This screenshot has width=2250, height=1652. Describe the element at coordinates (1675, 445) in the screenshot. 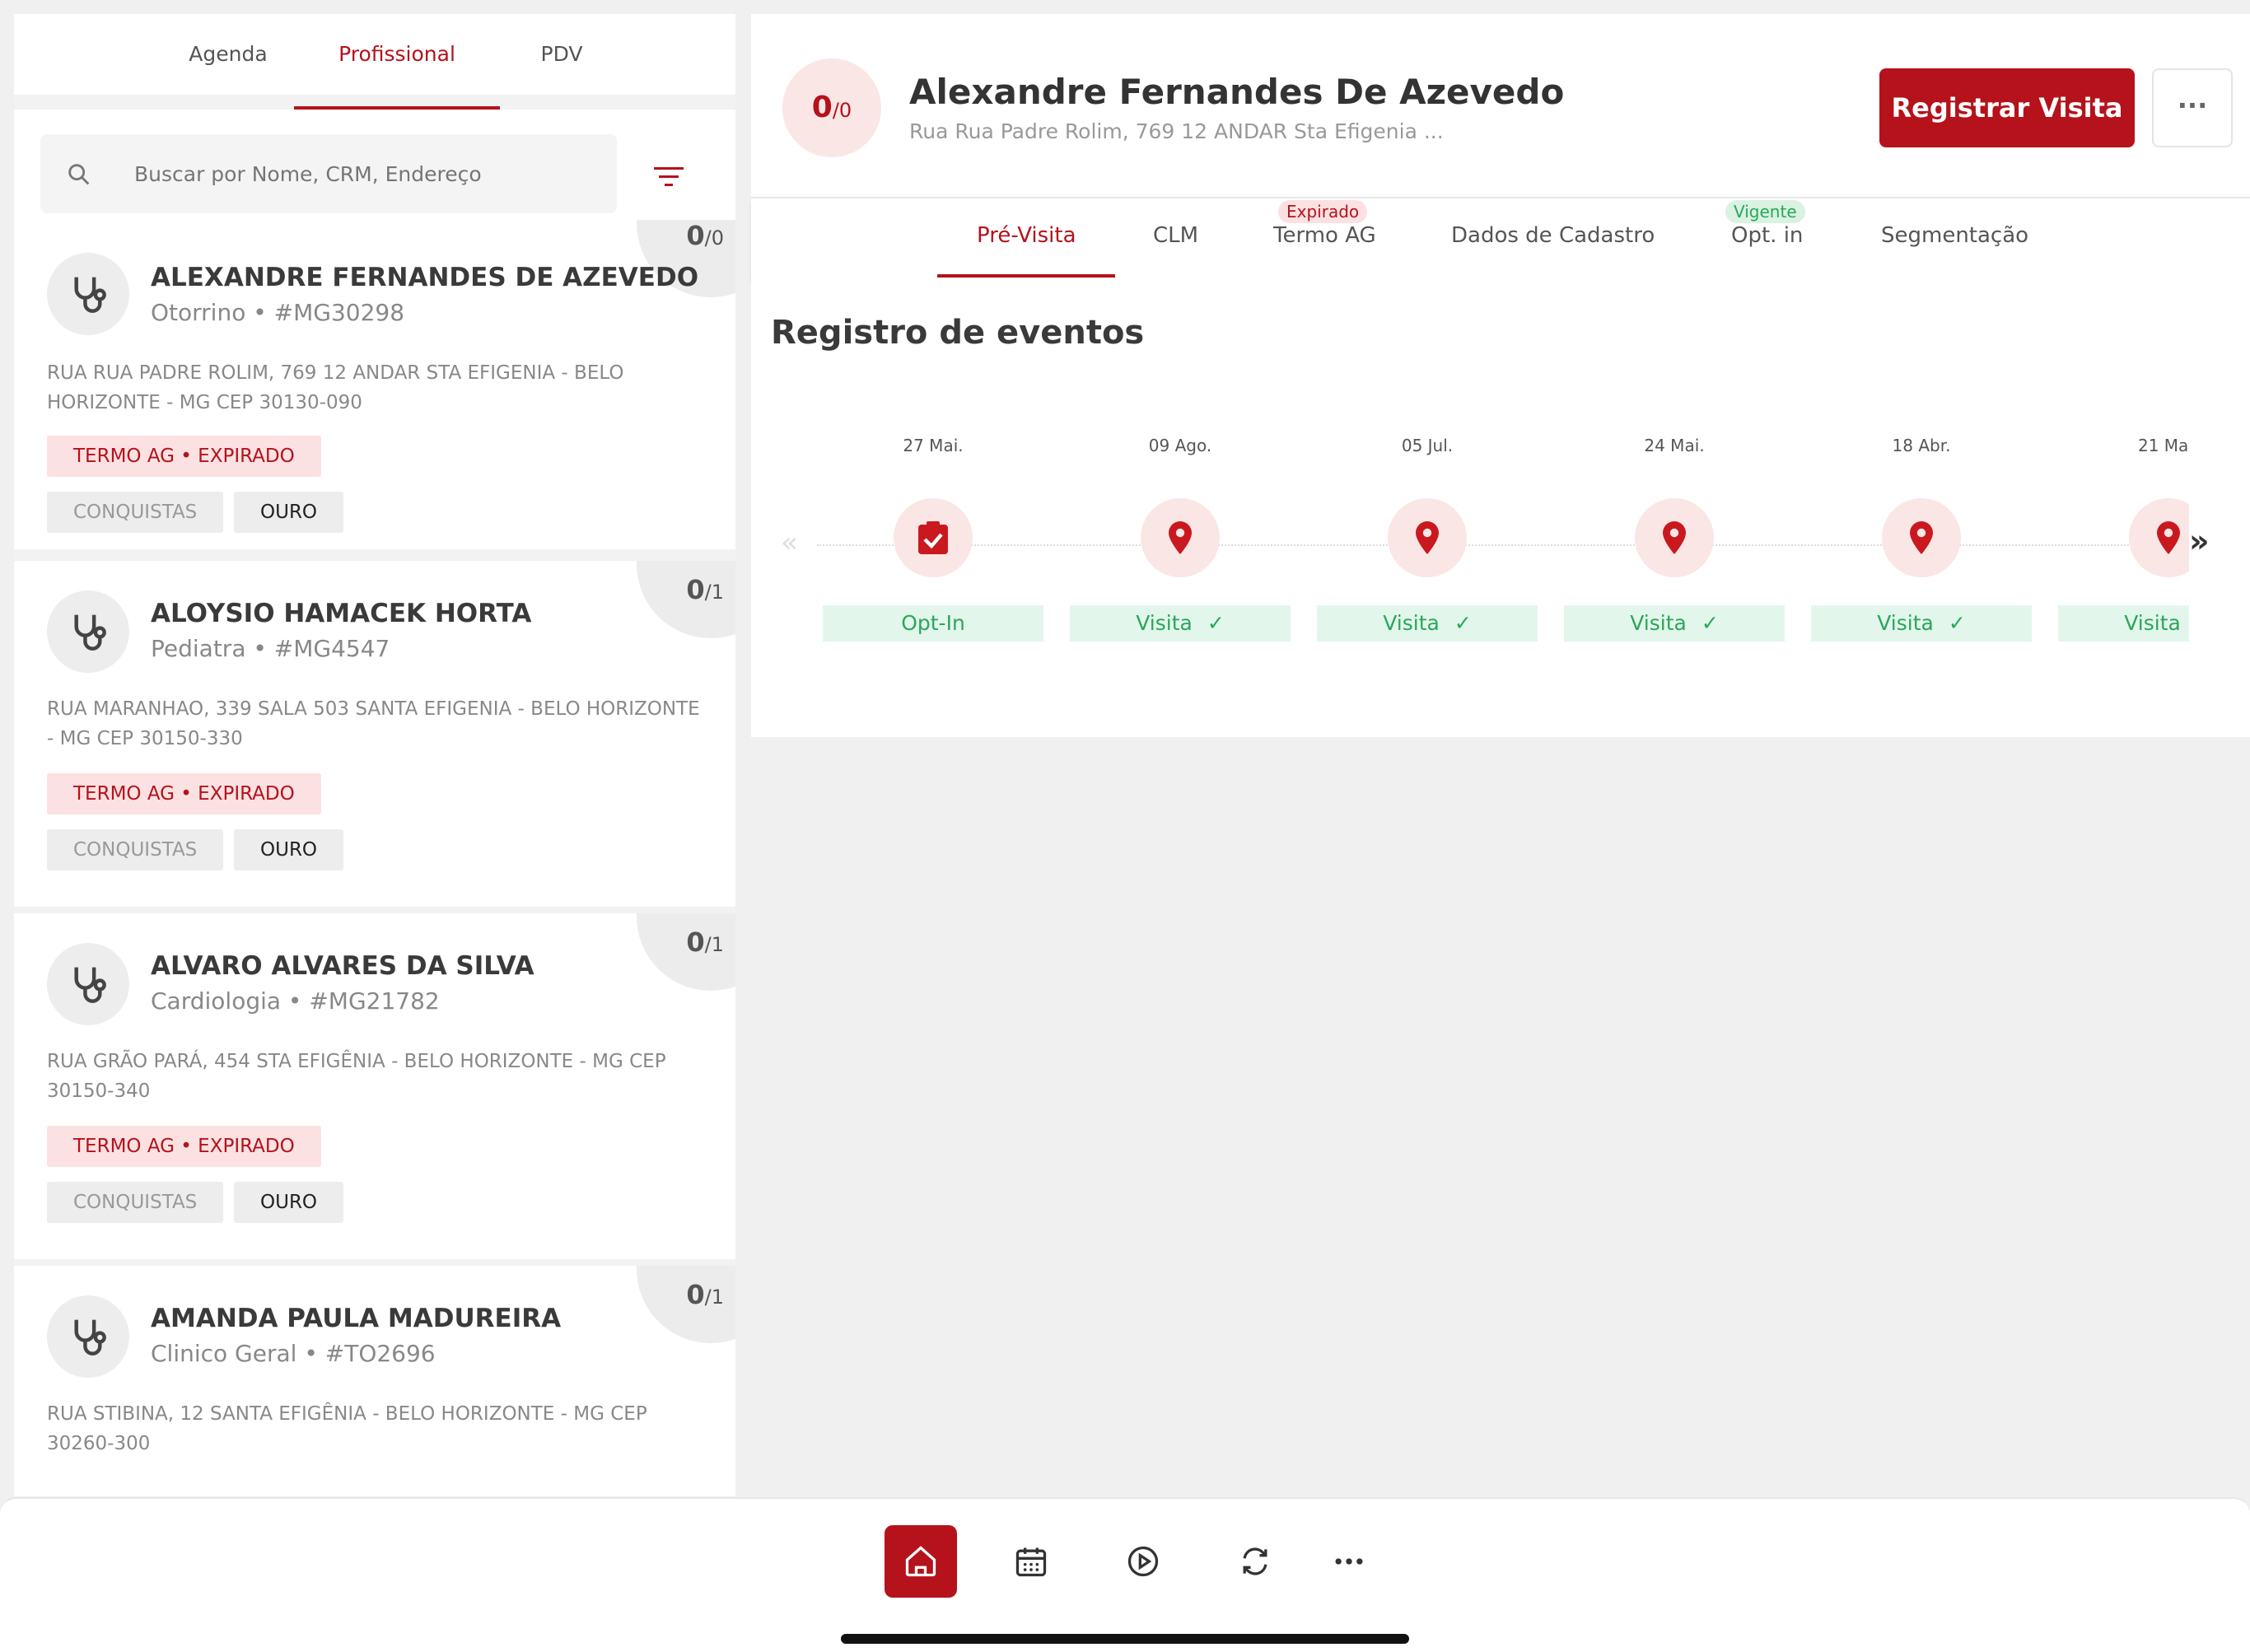

I see `event-date: 24 Mai.` at that location.